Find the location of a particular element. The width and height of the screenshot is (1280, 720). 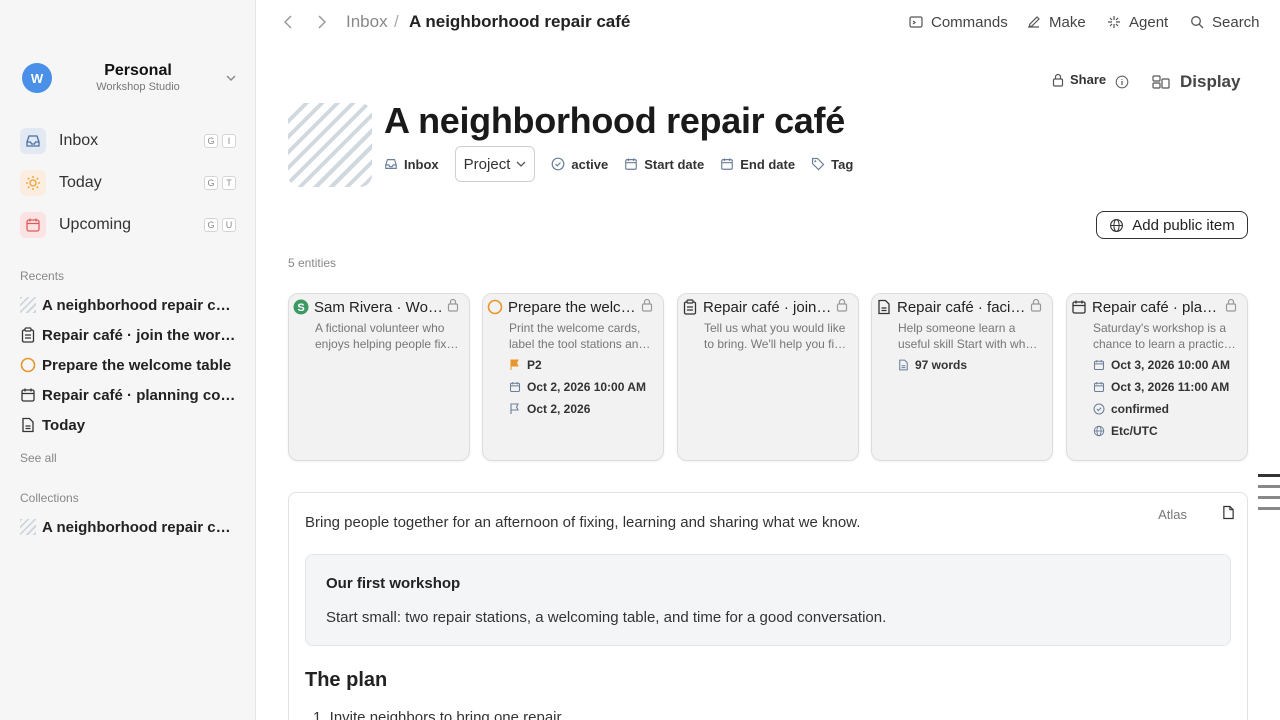

recent-item: Repair café · join the workshop is located at coordinates (128, 335).